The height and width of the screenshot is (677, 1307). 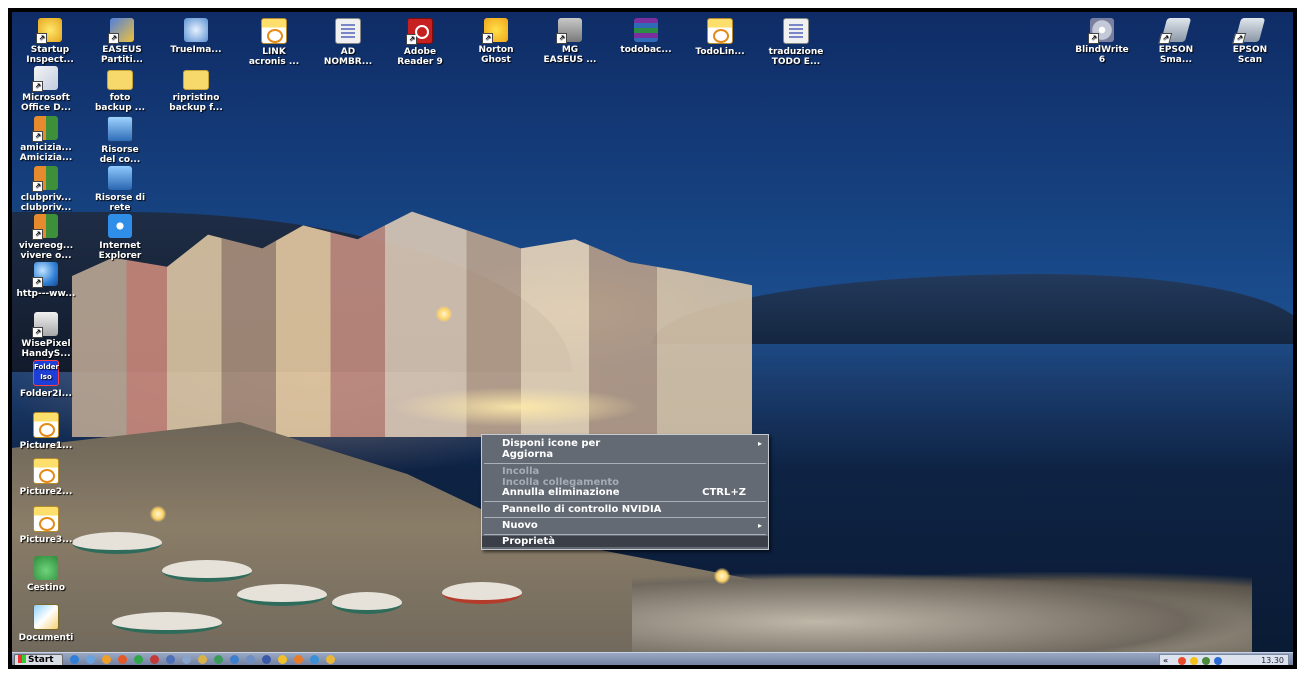 What do you see at coordinates (1249, 31) in the screenshot?
I see `epson-scan-icon: ↗` at bounding box center [1249, 31].